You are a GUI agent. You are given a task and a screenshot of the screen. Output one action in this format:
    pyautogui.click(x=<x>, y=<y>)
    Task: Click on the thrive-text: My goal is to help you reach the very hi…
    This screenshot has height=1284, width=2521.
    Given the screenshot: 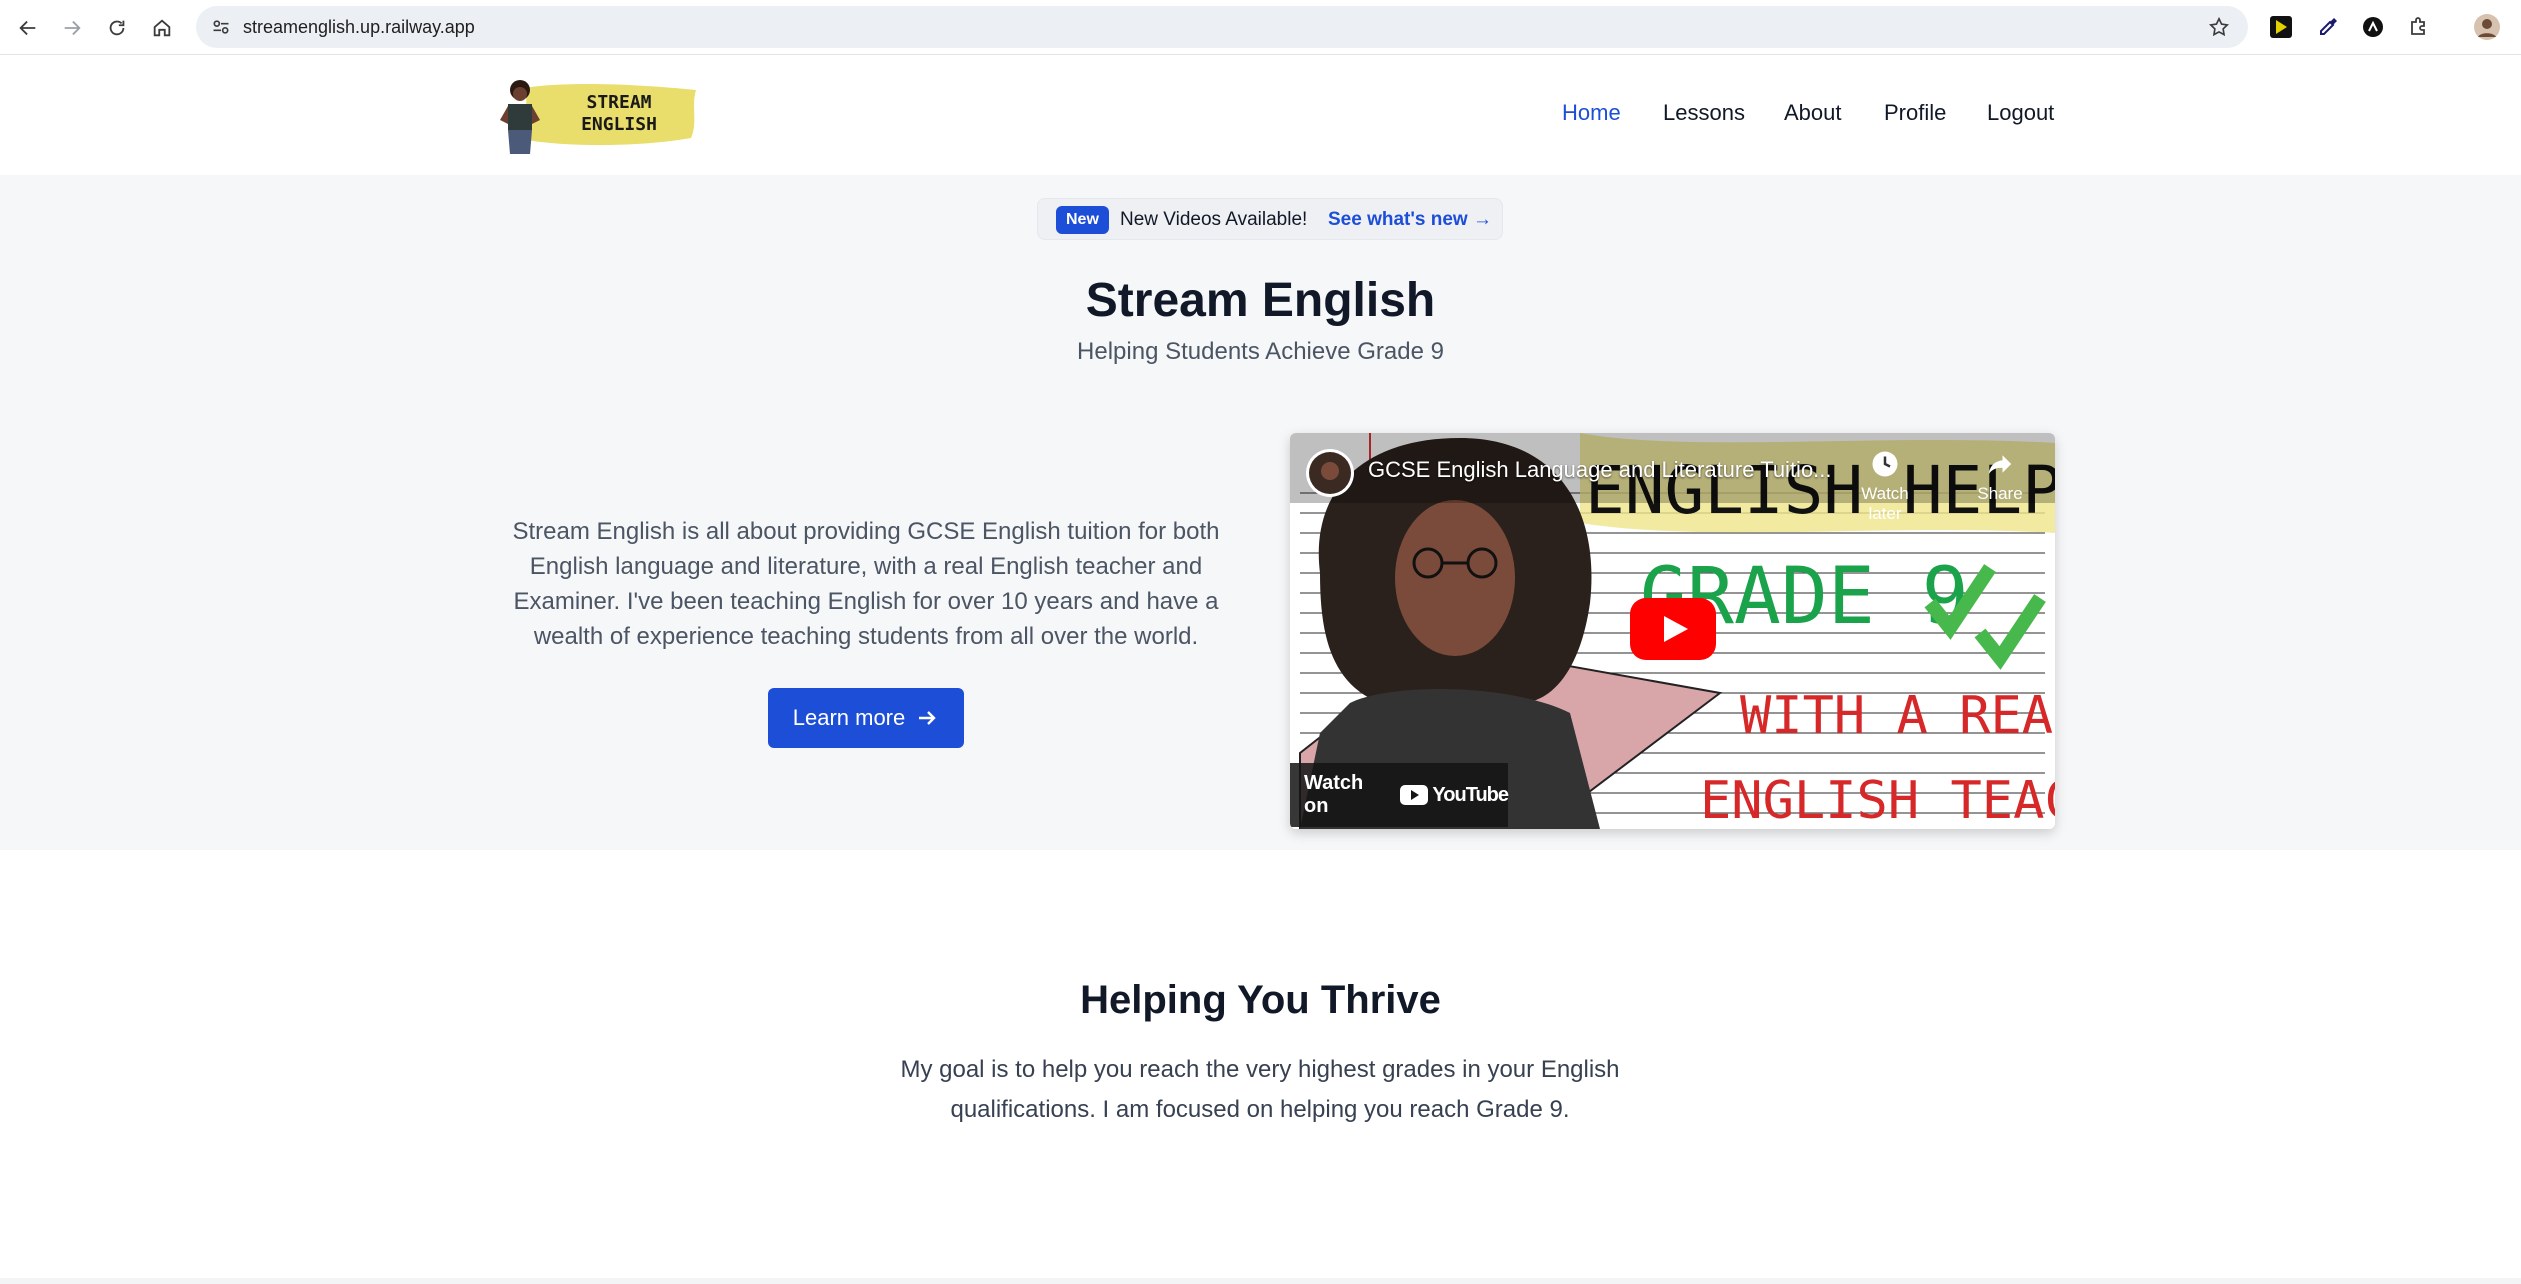 What is the action you would take?
    pyautogui.click(x=1260, y=1089)
    